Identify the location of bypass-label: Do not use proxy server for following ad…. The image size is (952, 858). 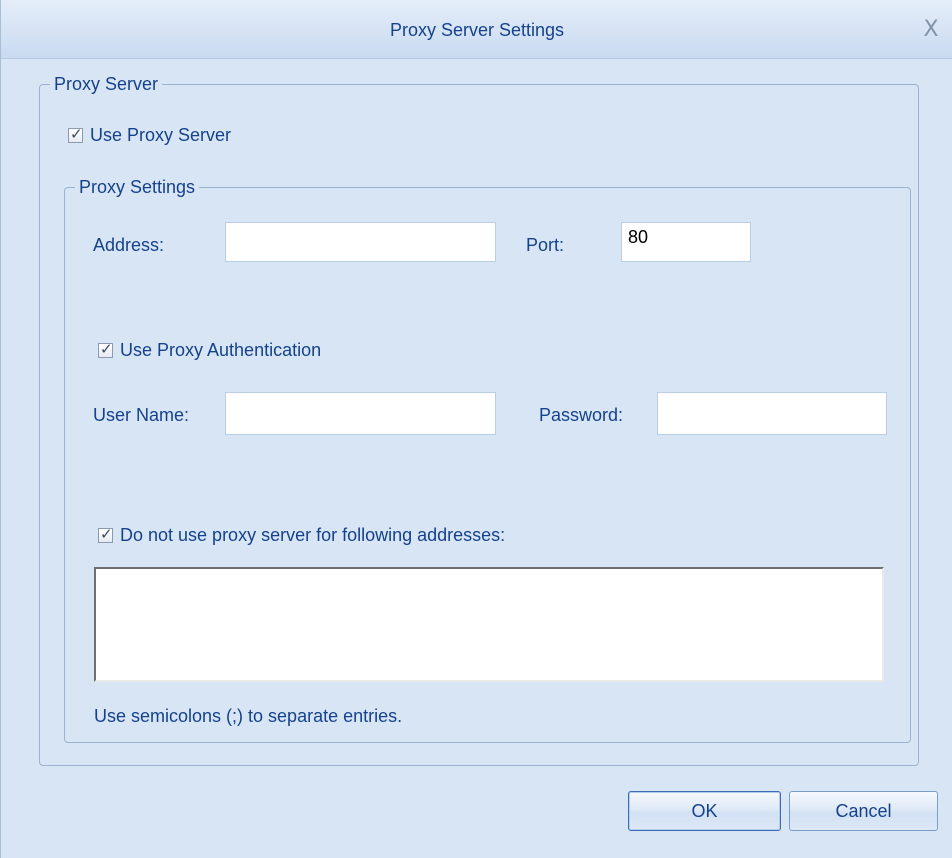
(312, 535).